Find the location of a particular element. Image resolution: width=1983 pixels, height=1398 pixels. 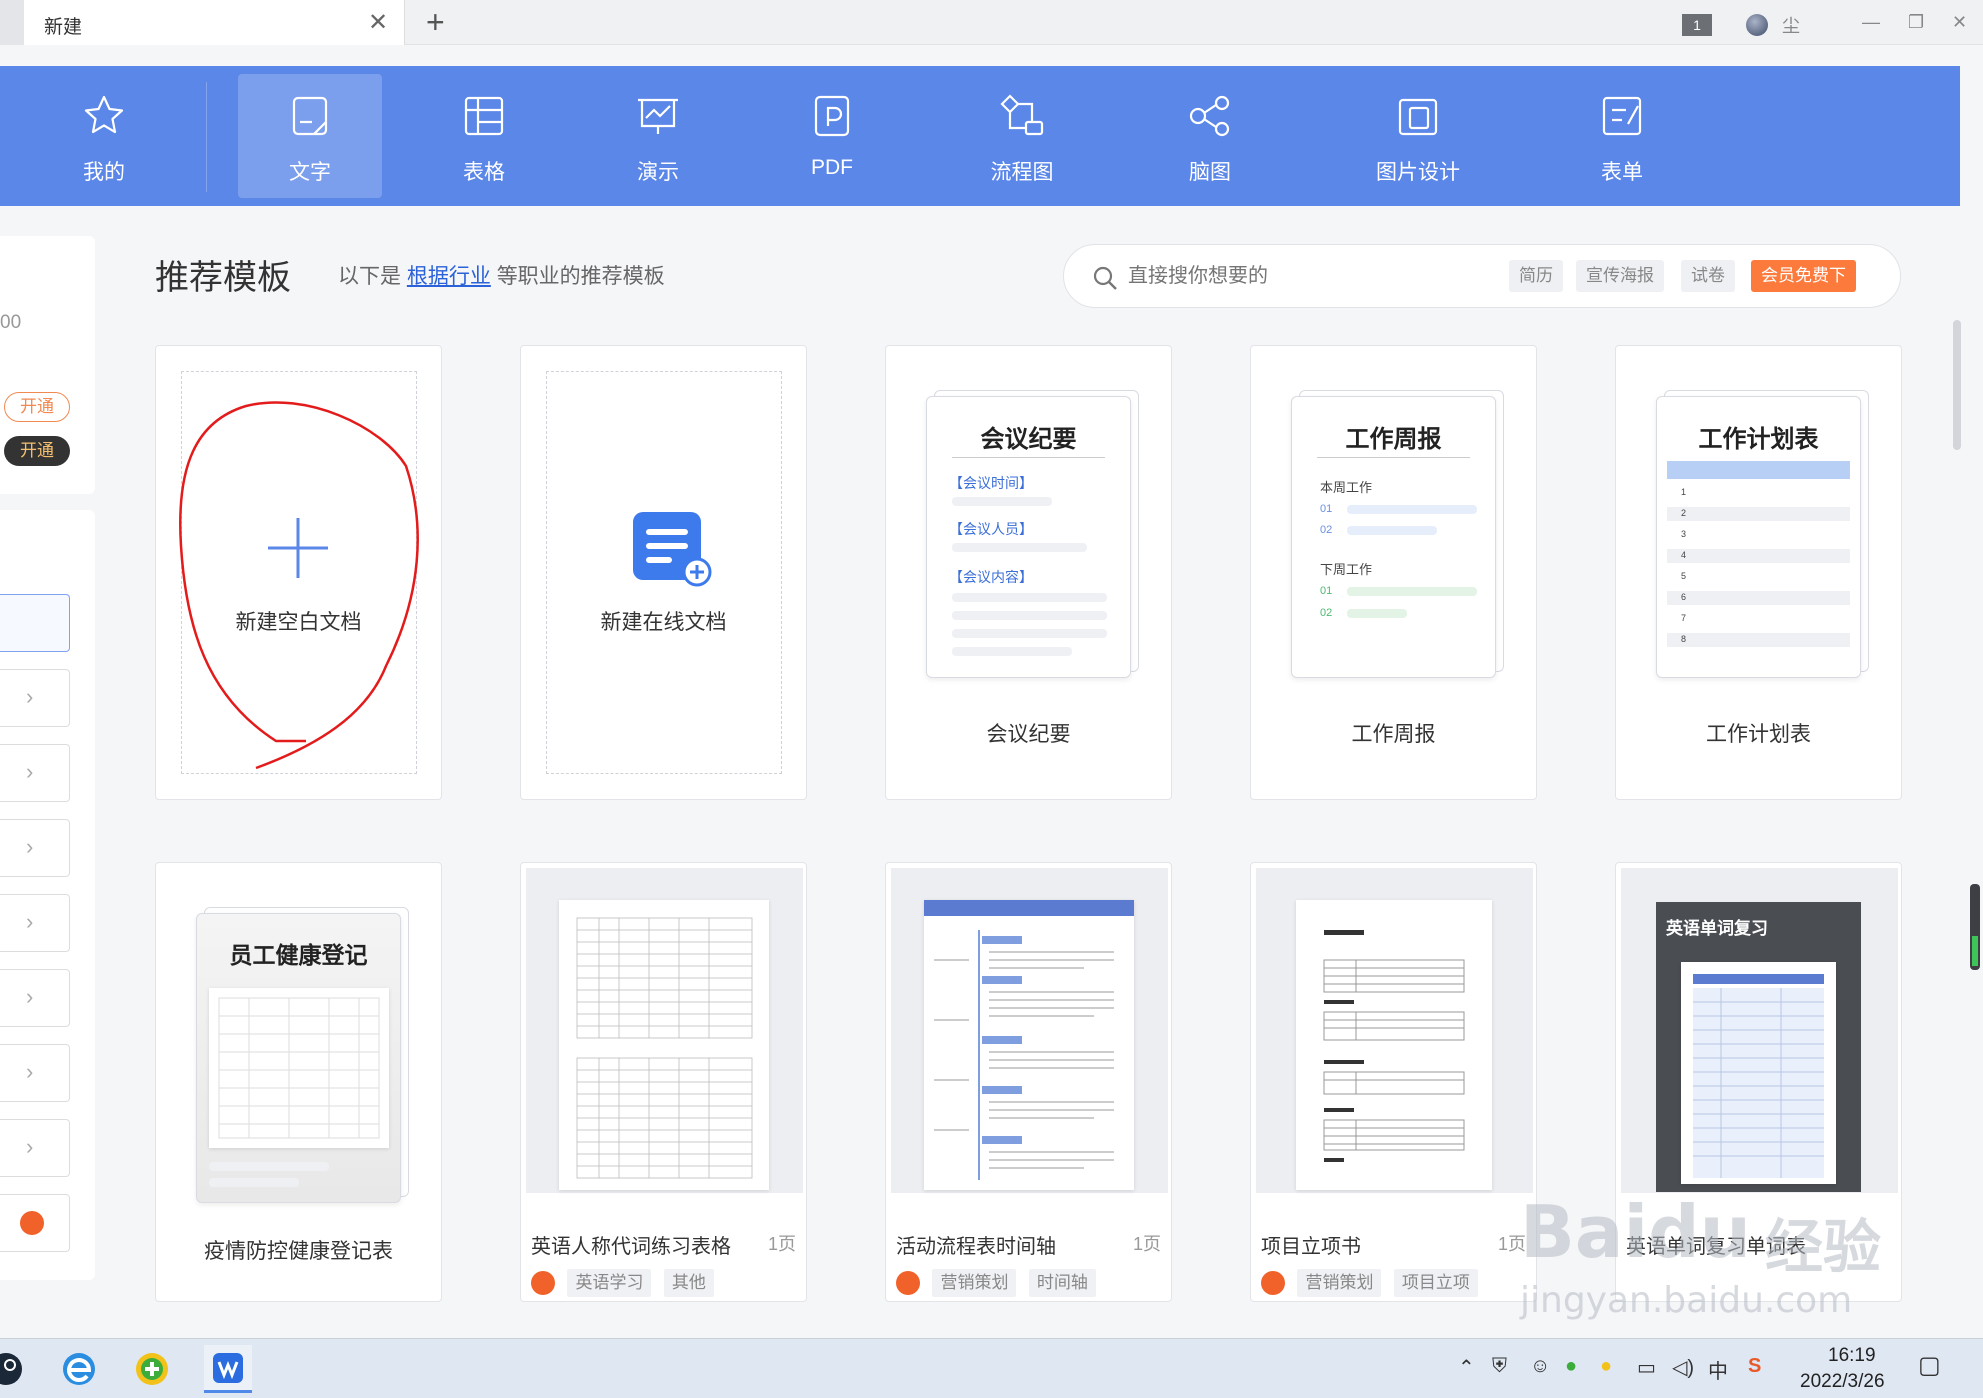

page-subtitle: 以下是 根据行业 等职业的推荐模板 is located at coordinates (501, 275).